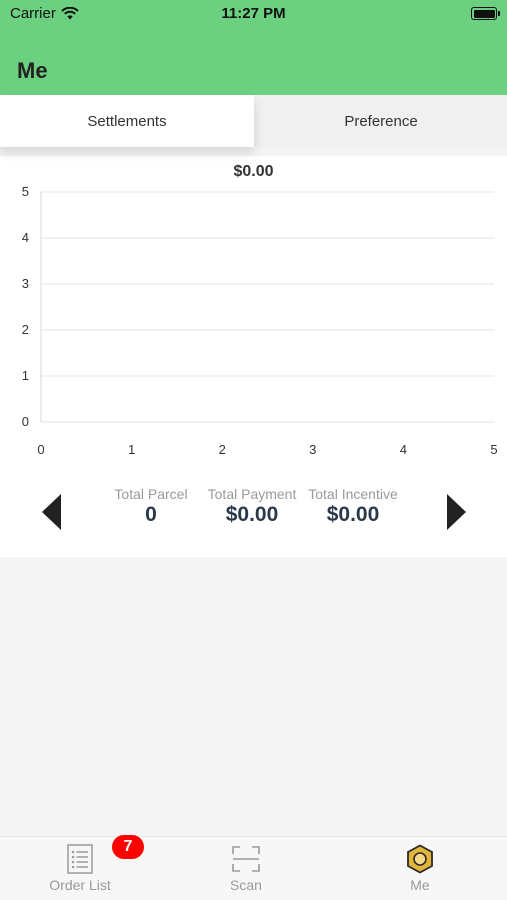 The width and height of the screenshot is (507, 900). What do you see at coordinates (128, 847) in the screenshot?
I see `order-count-badge: 7` at bounding box center [128, 847].